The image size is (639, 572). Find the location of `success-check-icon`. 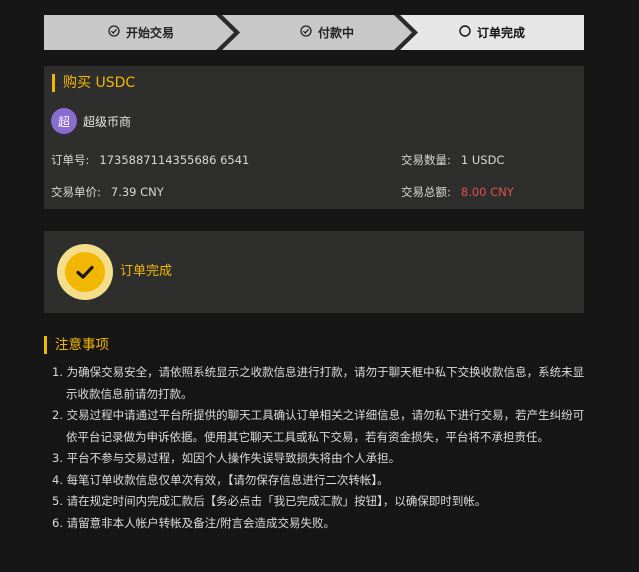

success-check-icon is located at coordinates (85, 272).